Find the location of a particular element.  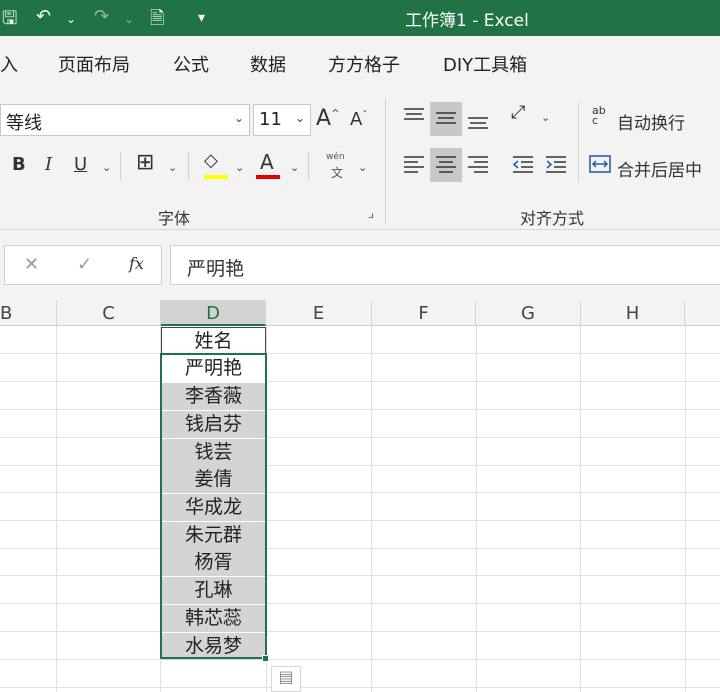

italic-button: I is located at coordinates (48, 164).